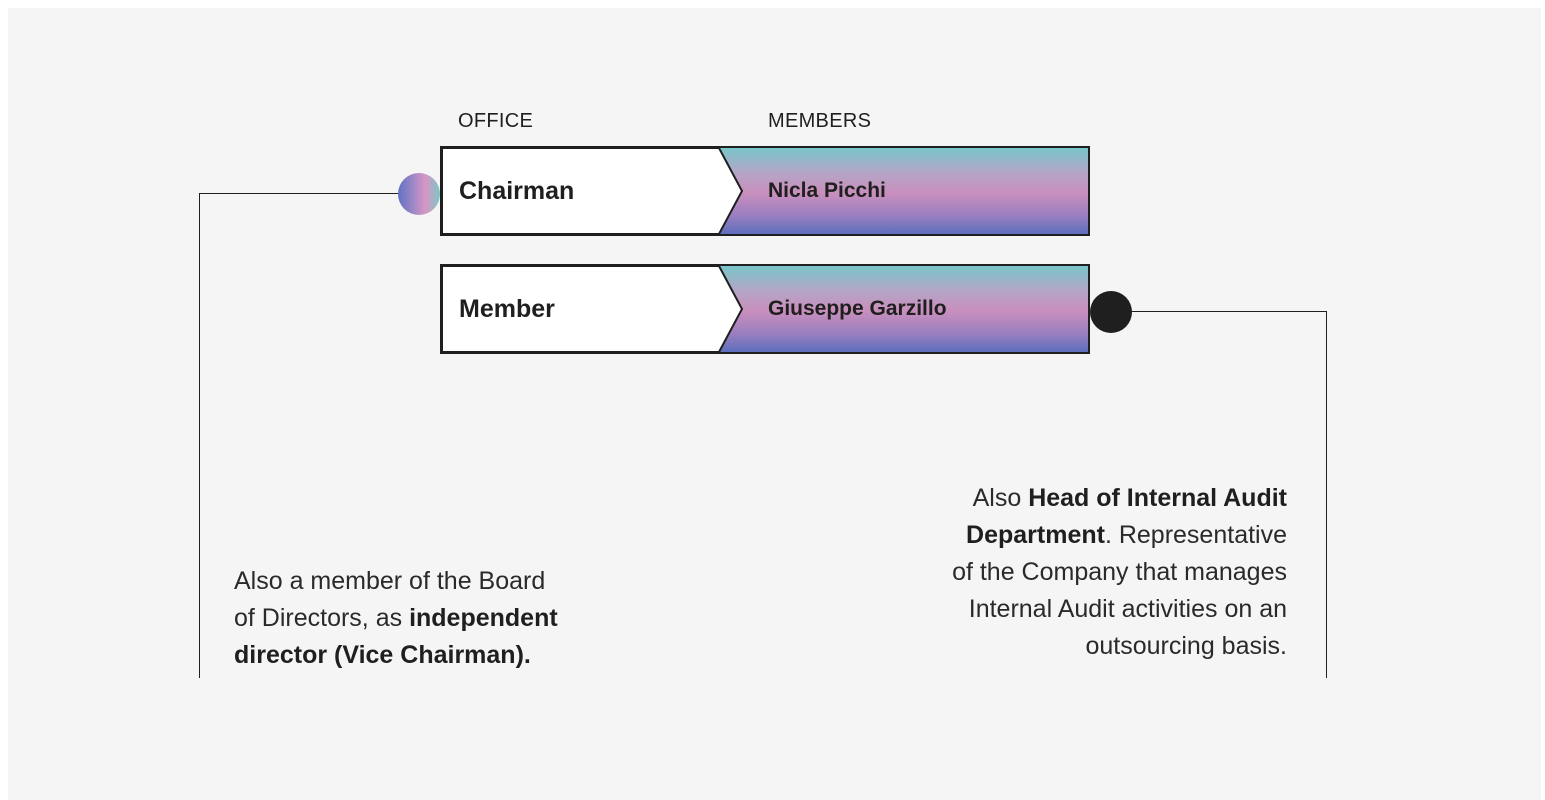 This screenshot has width=1545, height=800. I want to click on office-column-header: OFFICE, so click(496, 121).